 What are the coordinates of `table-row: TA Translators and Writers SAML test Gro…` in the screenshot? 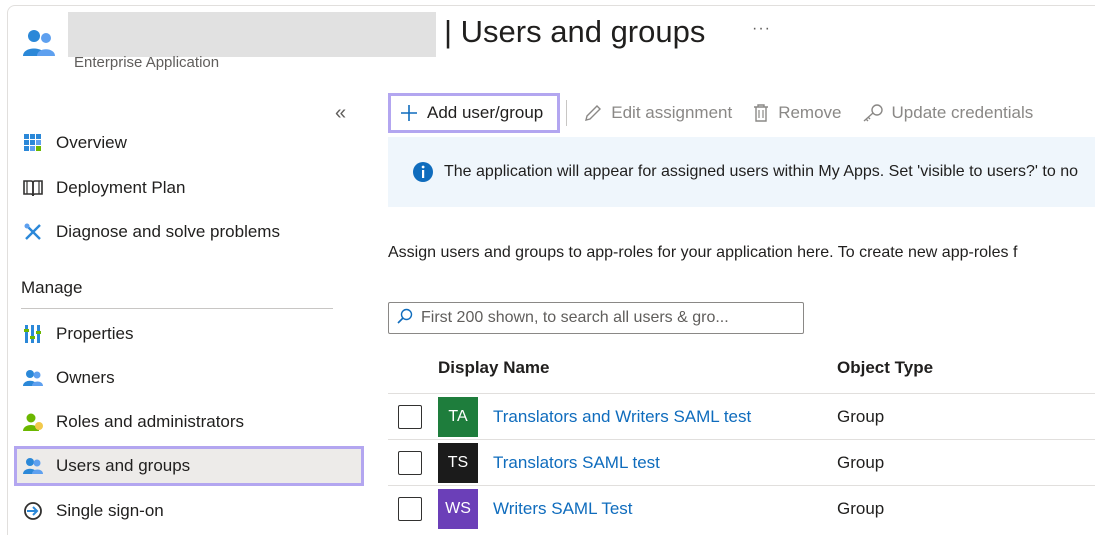 It's located at (741, 416).